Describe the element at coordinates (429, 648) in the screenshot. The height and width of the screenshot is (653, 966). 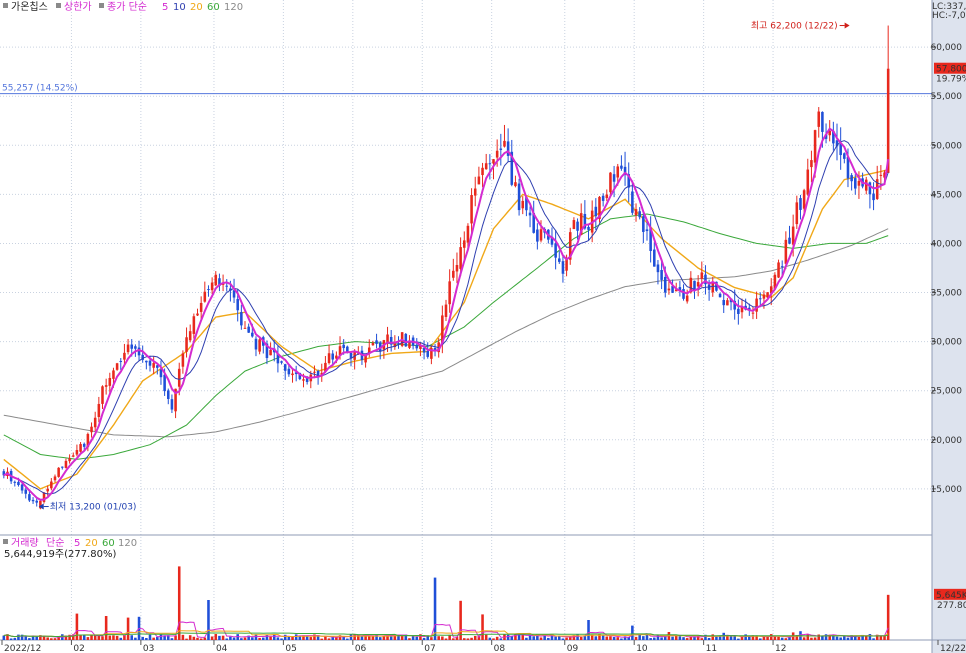
I see `time-tick-label: 07` at that location.